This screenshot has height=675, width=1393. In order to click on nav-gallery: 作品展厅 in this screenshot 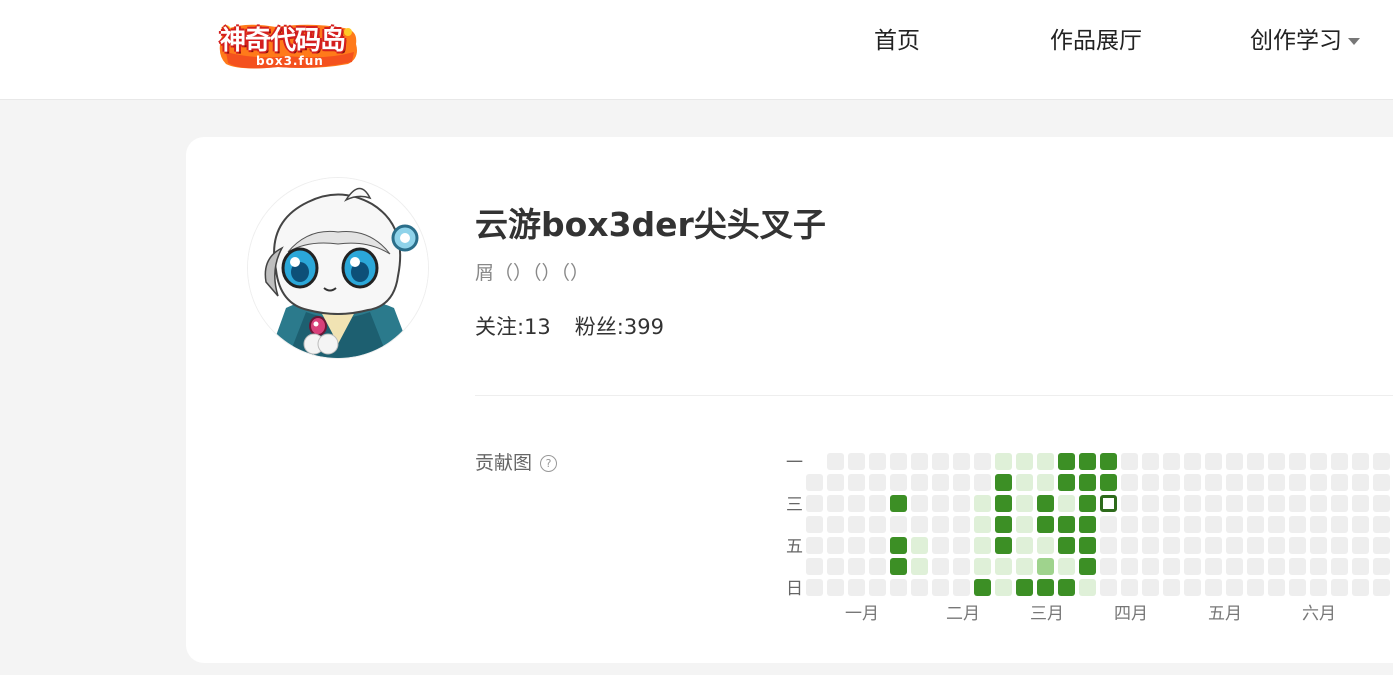, I will do `click(1096, 41)`.